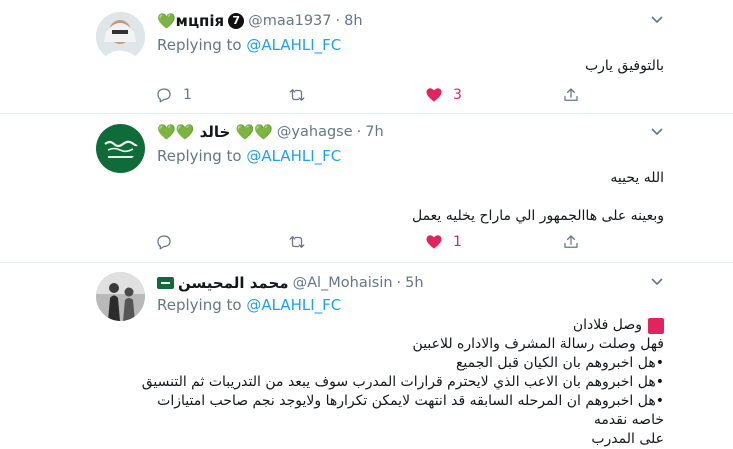  What do you see at coordinates (187, 95) in the screenshot?
I see `reply-count: 1` at bounding box center [187, 95].